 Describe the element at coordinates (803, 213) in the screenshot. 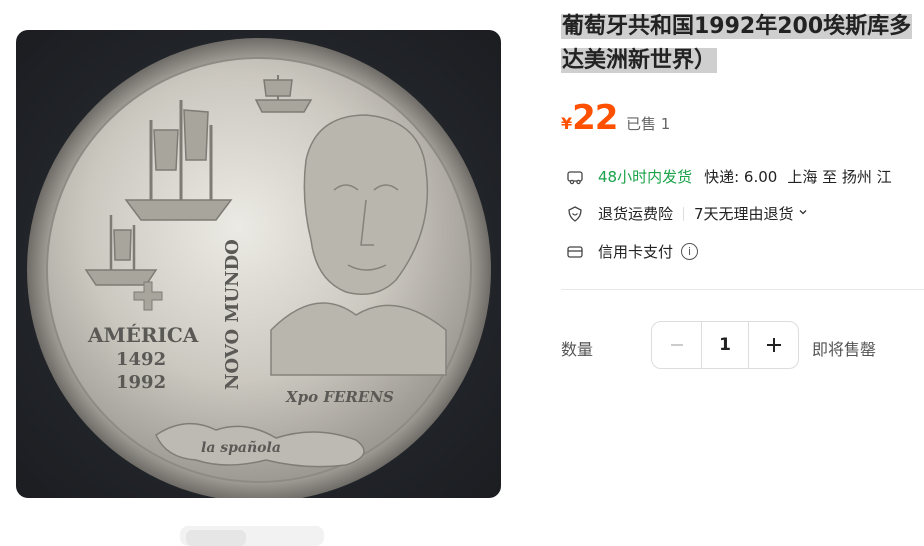

I see `chevron-down-icon` at that location.